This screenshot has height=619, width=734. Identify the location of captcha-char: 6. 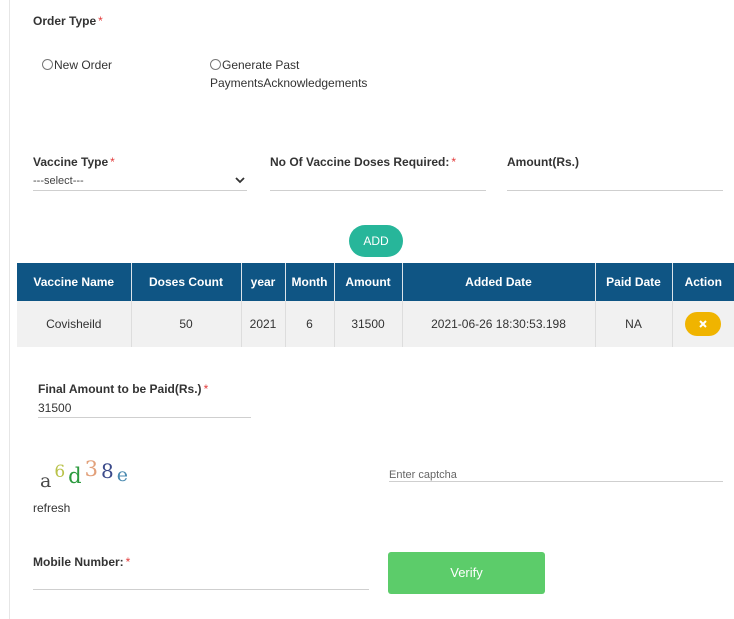
(60, 472).